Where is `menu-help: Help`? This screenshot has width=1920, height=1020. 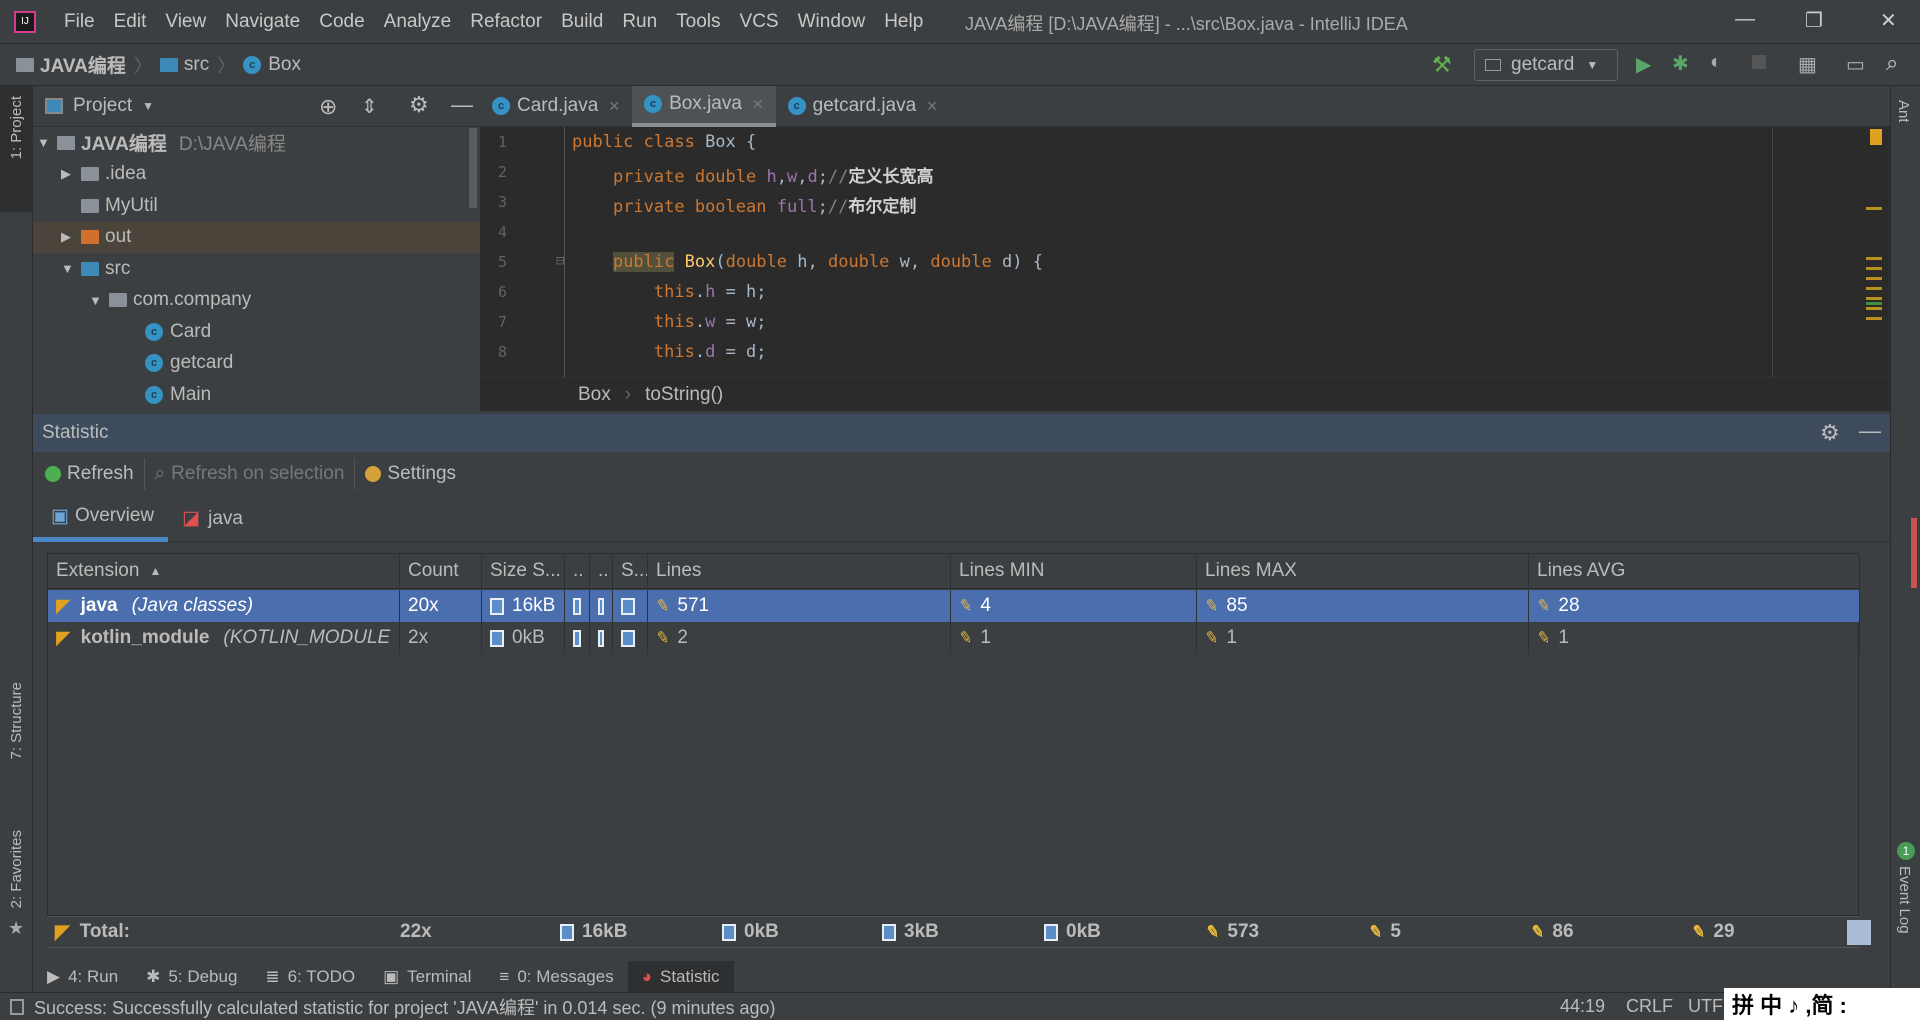 menu-help: Help is located at coordinates (903, 22).